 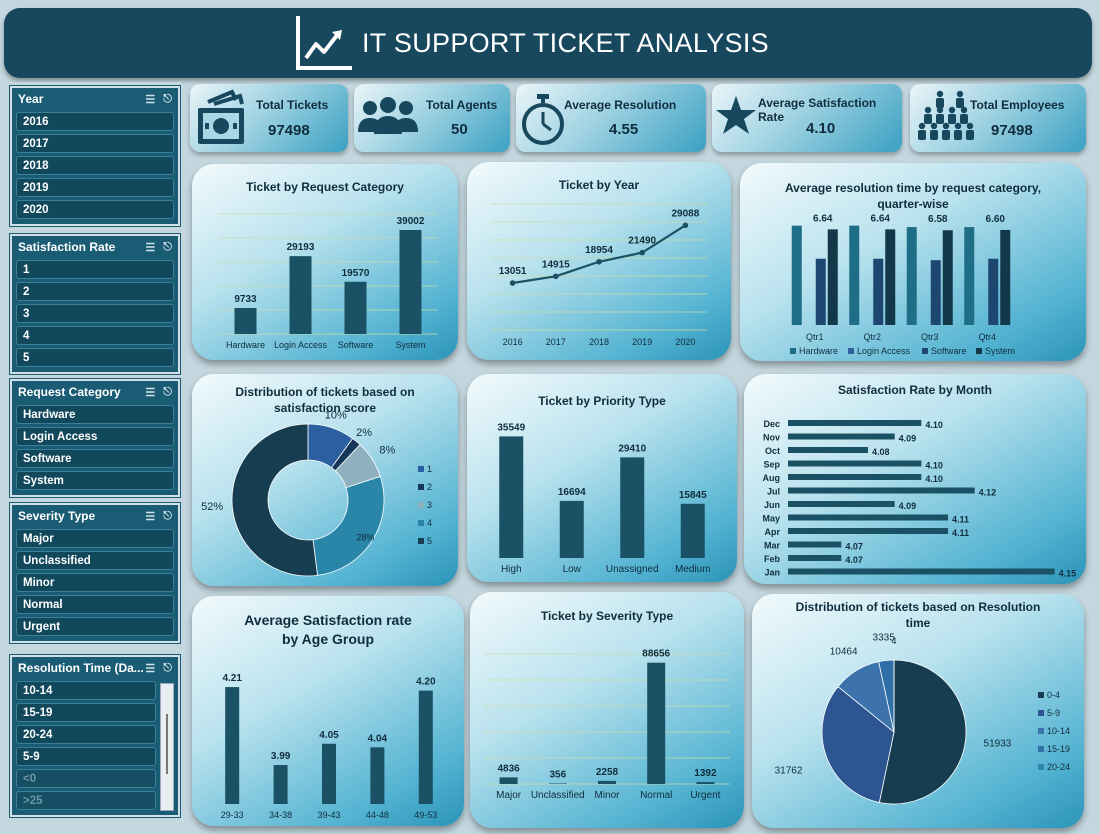 I want to click on slicer-item: Login Access, so click(x=95, y=436).